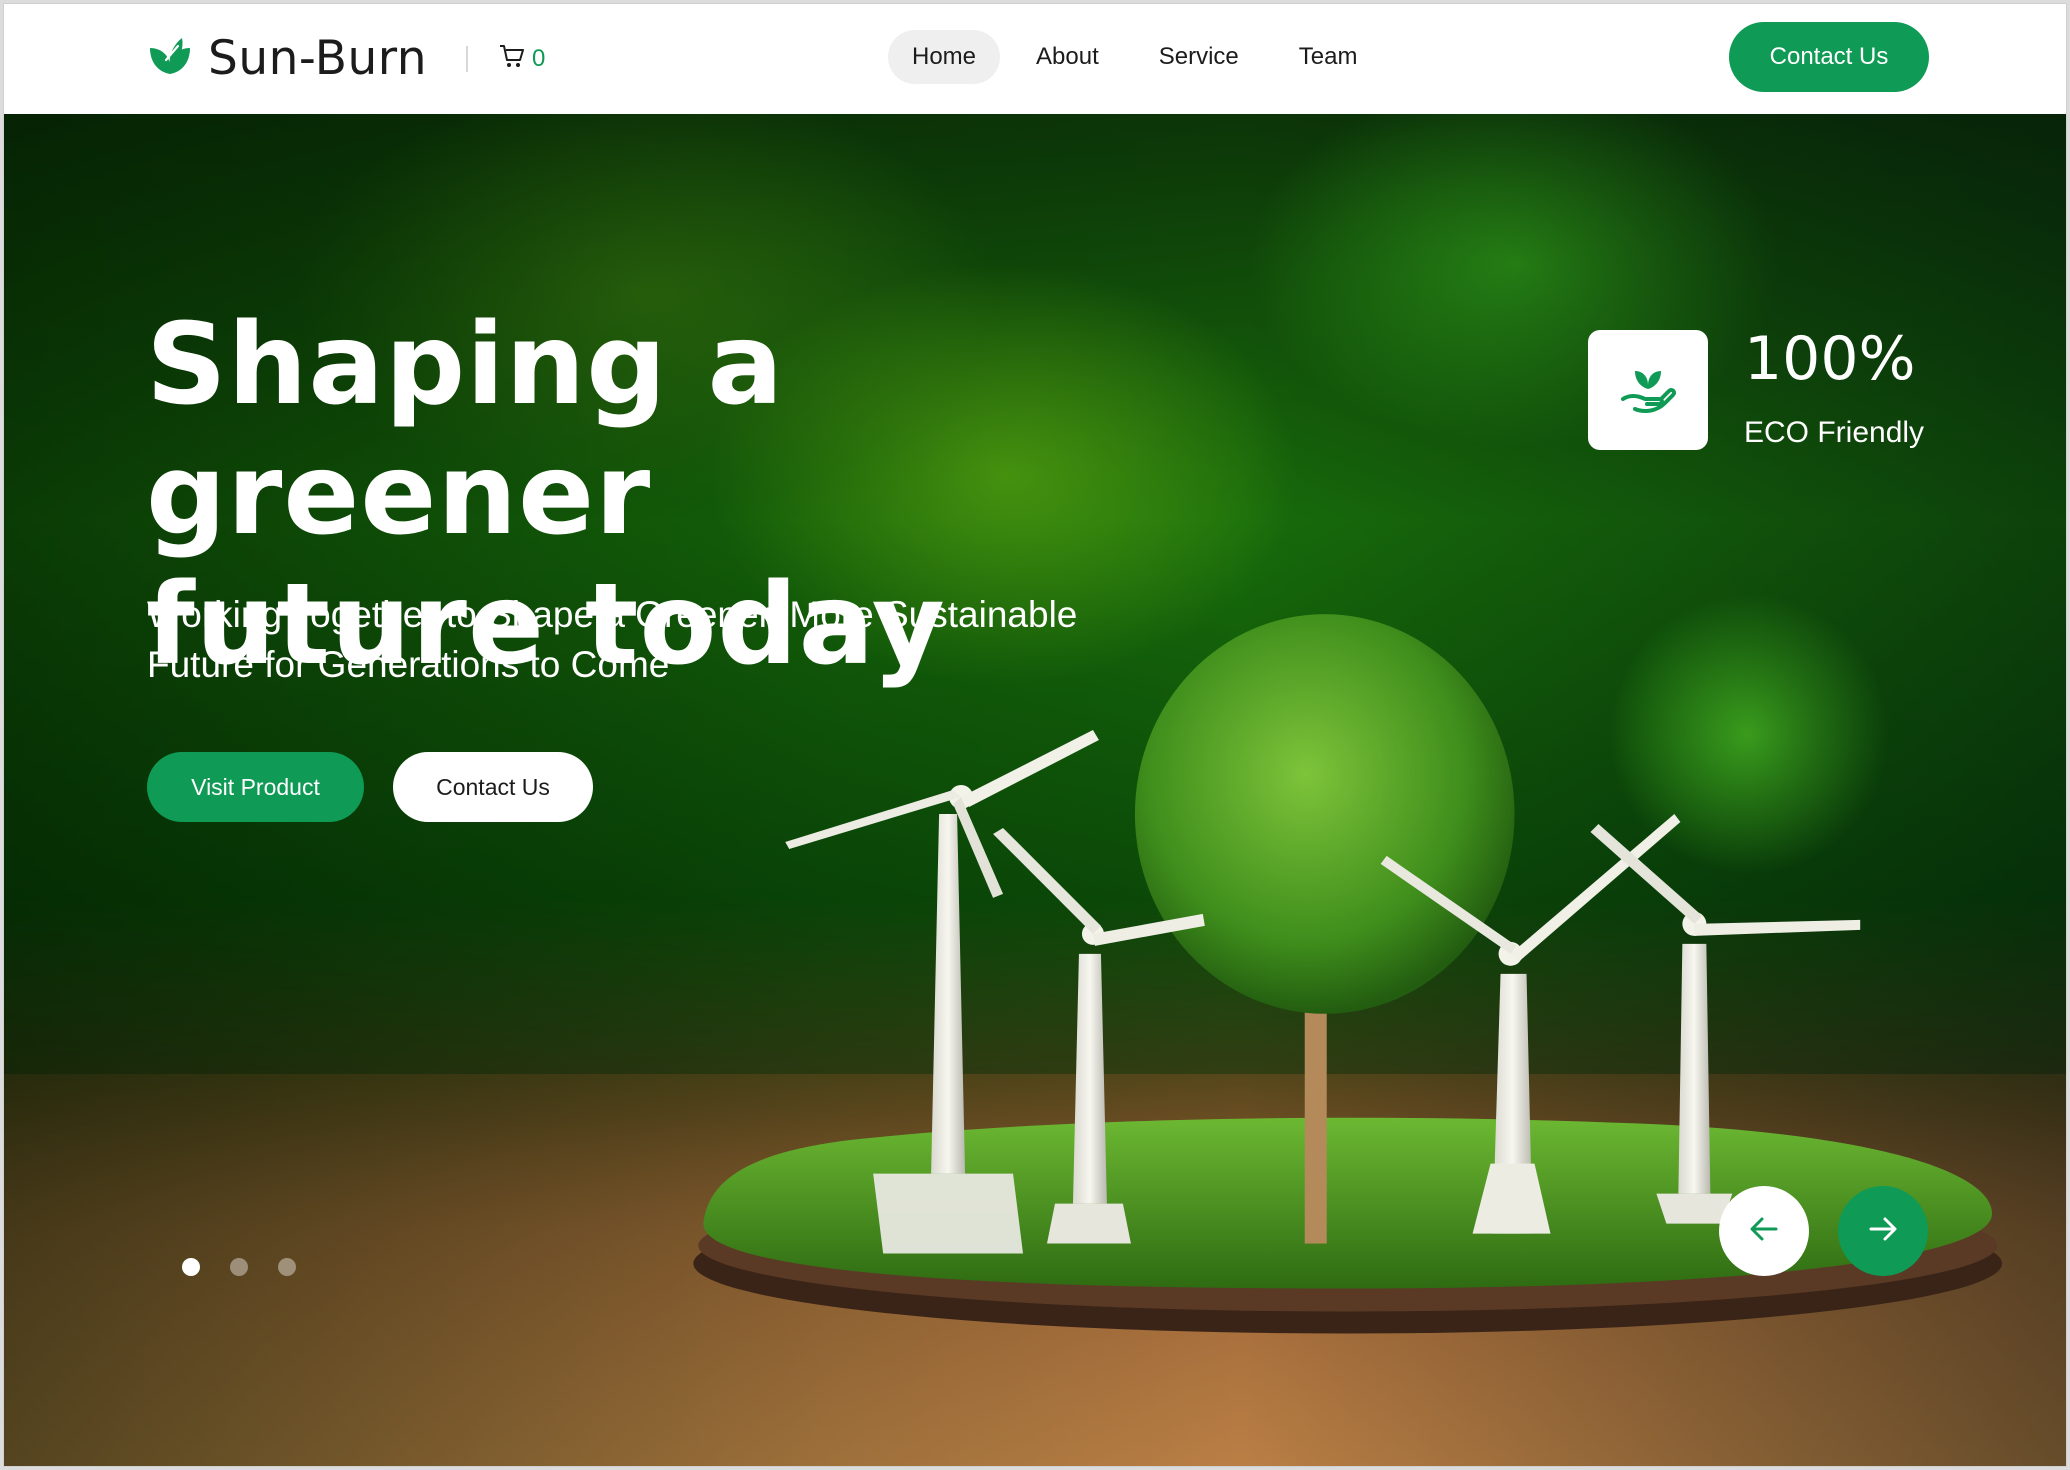 The image size is (2070, 1470). Describe the element at coordinates (539, 58) in the screenshot. I see `cart-count: 0` at that location.